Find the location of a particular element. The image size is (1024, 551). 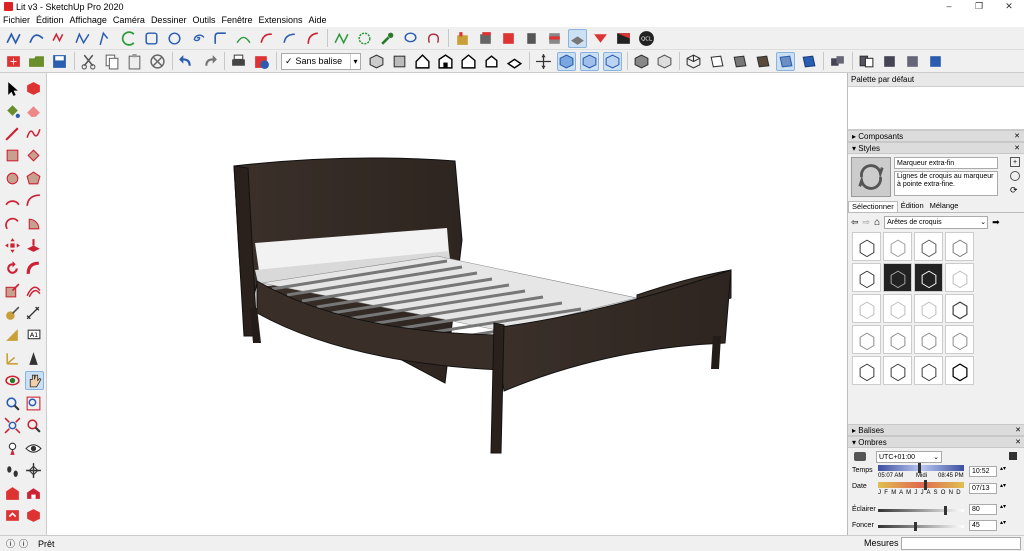

erase-icon is located at coordinates (157, 61).